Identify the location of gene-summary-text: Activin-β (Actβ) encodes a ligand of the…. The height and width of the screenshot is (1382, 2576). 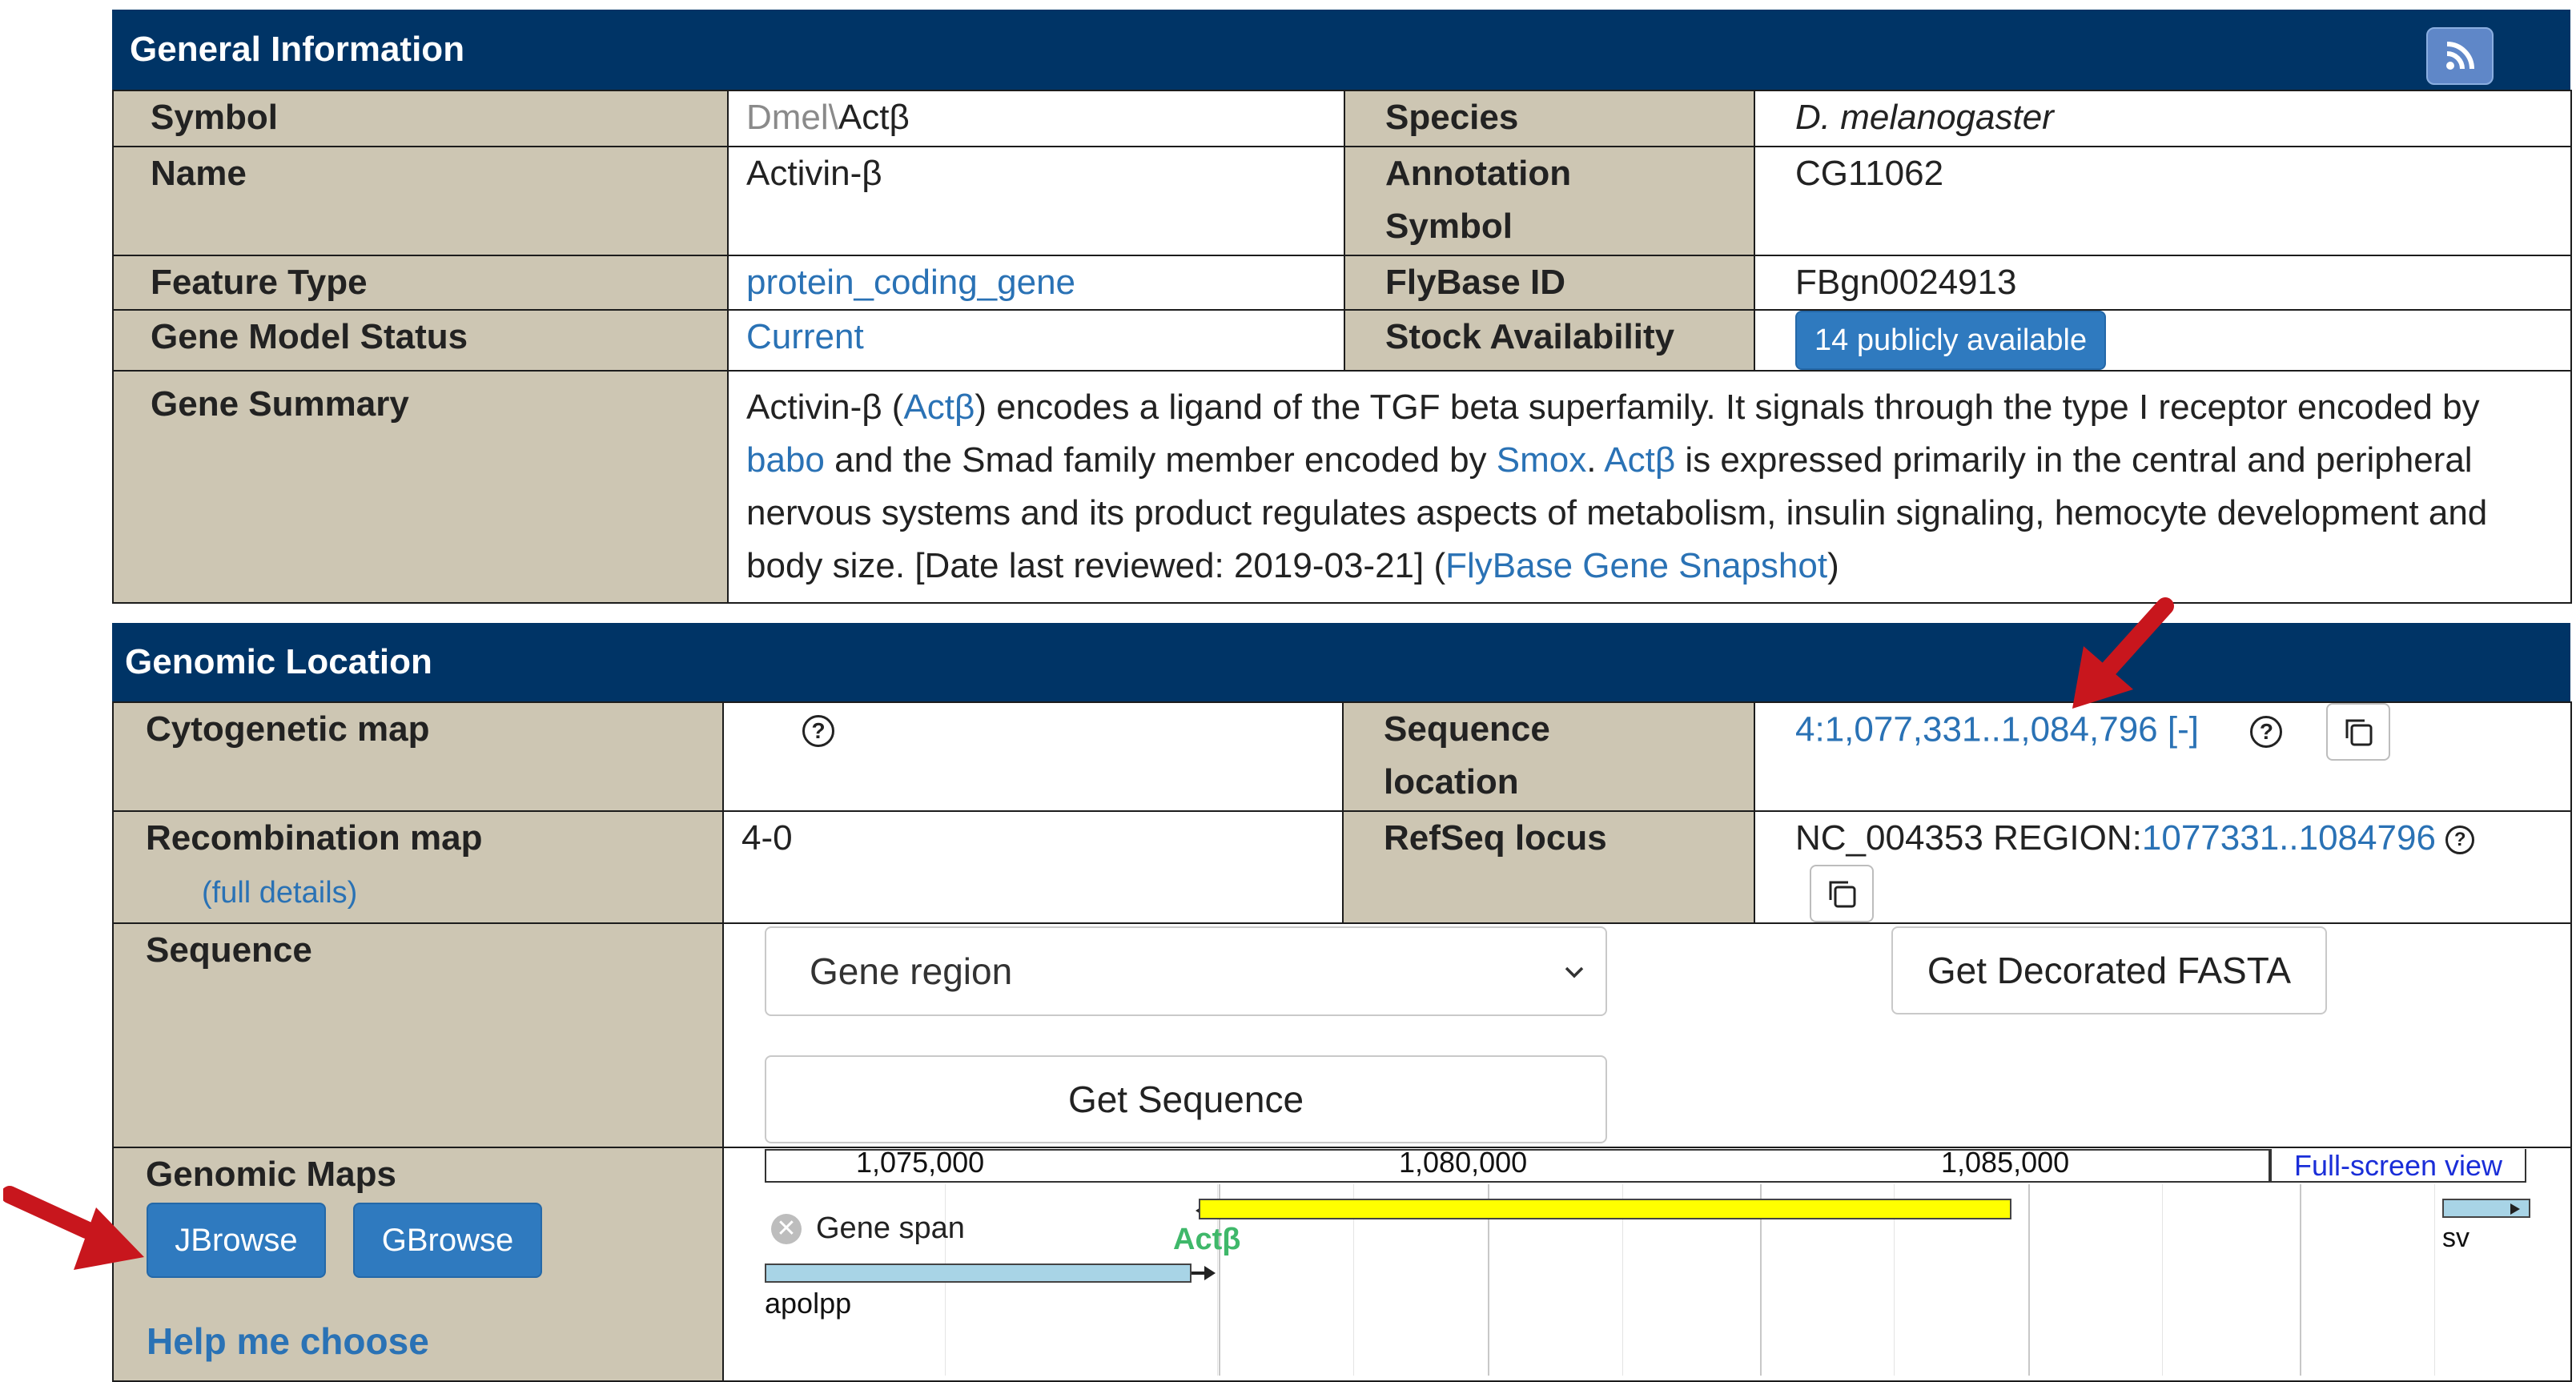
(1649, 487).